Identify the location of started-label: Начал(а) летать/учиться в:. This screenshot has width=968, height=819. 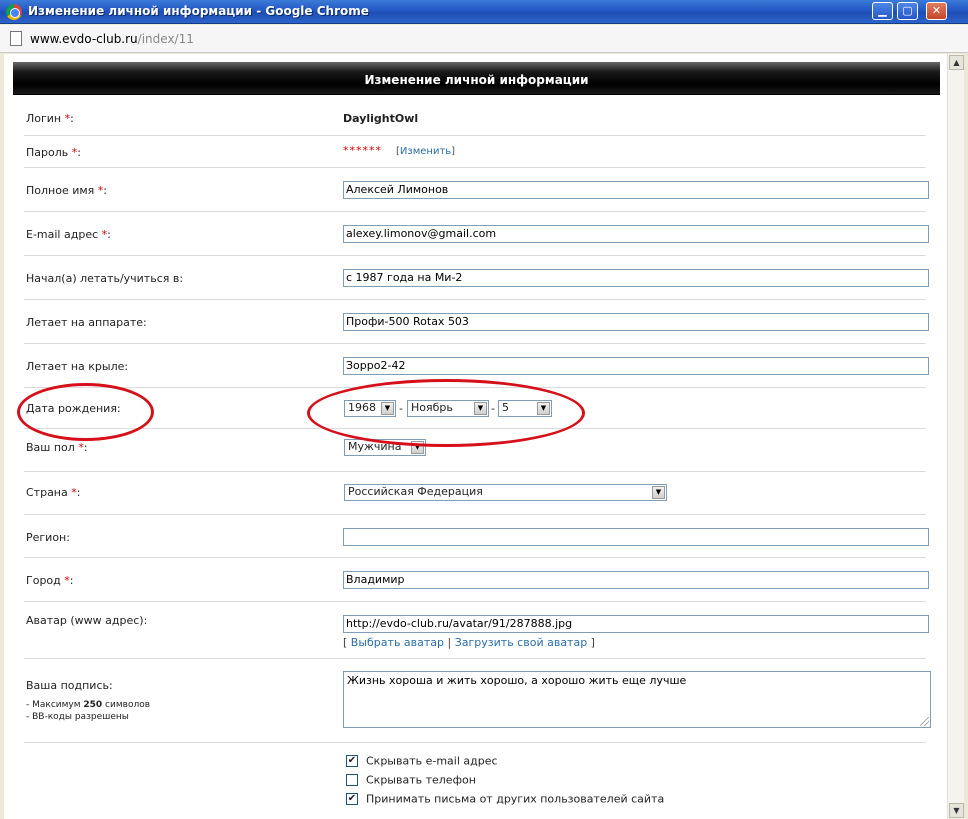
(105, 278).